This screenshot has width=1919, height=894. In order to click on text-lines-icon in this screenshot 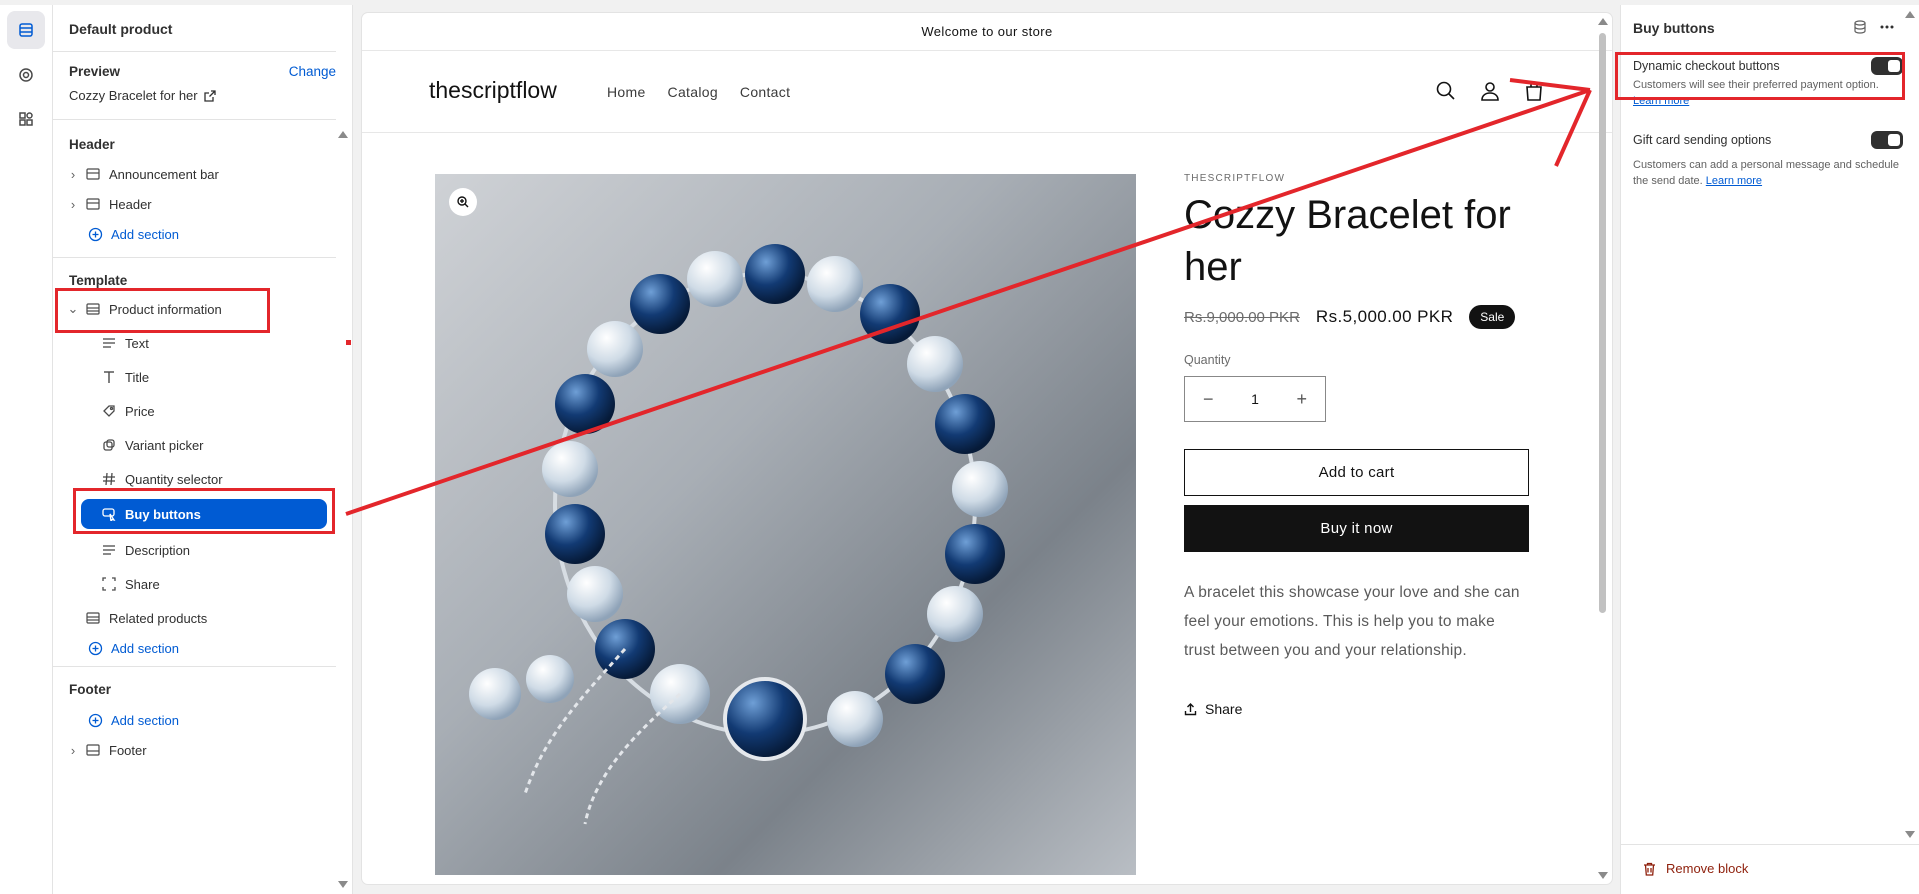, I will do `click(109, 550)`.